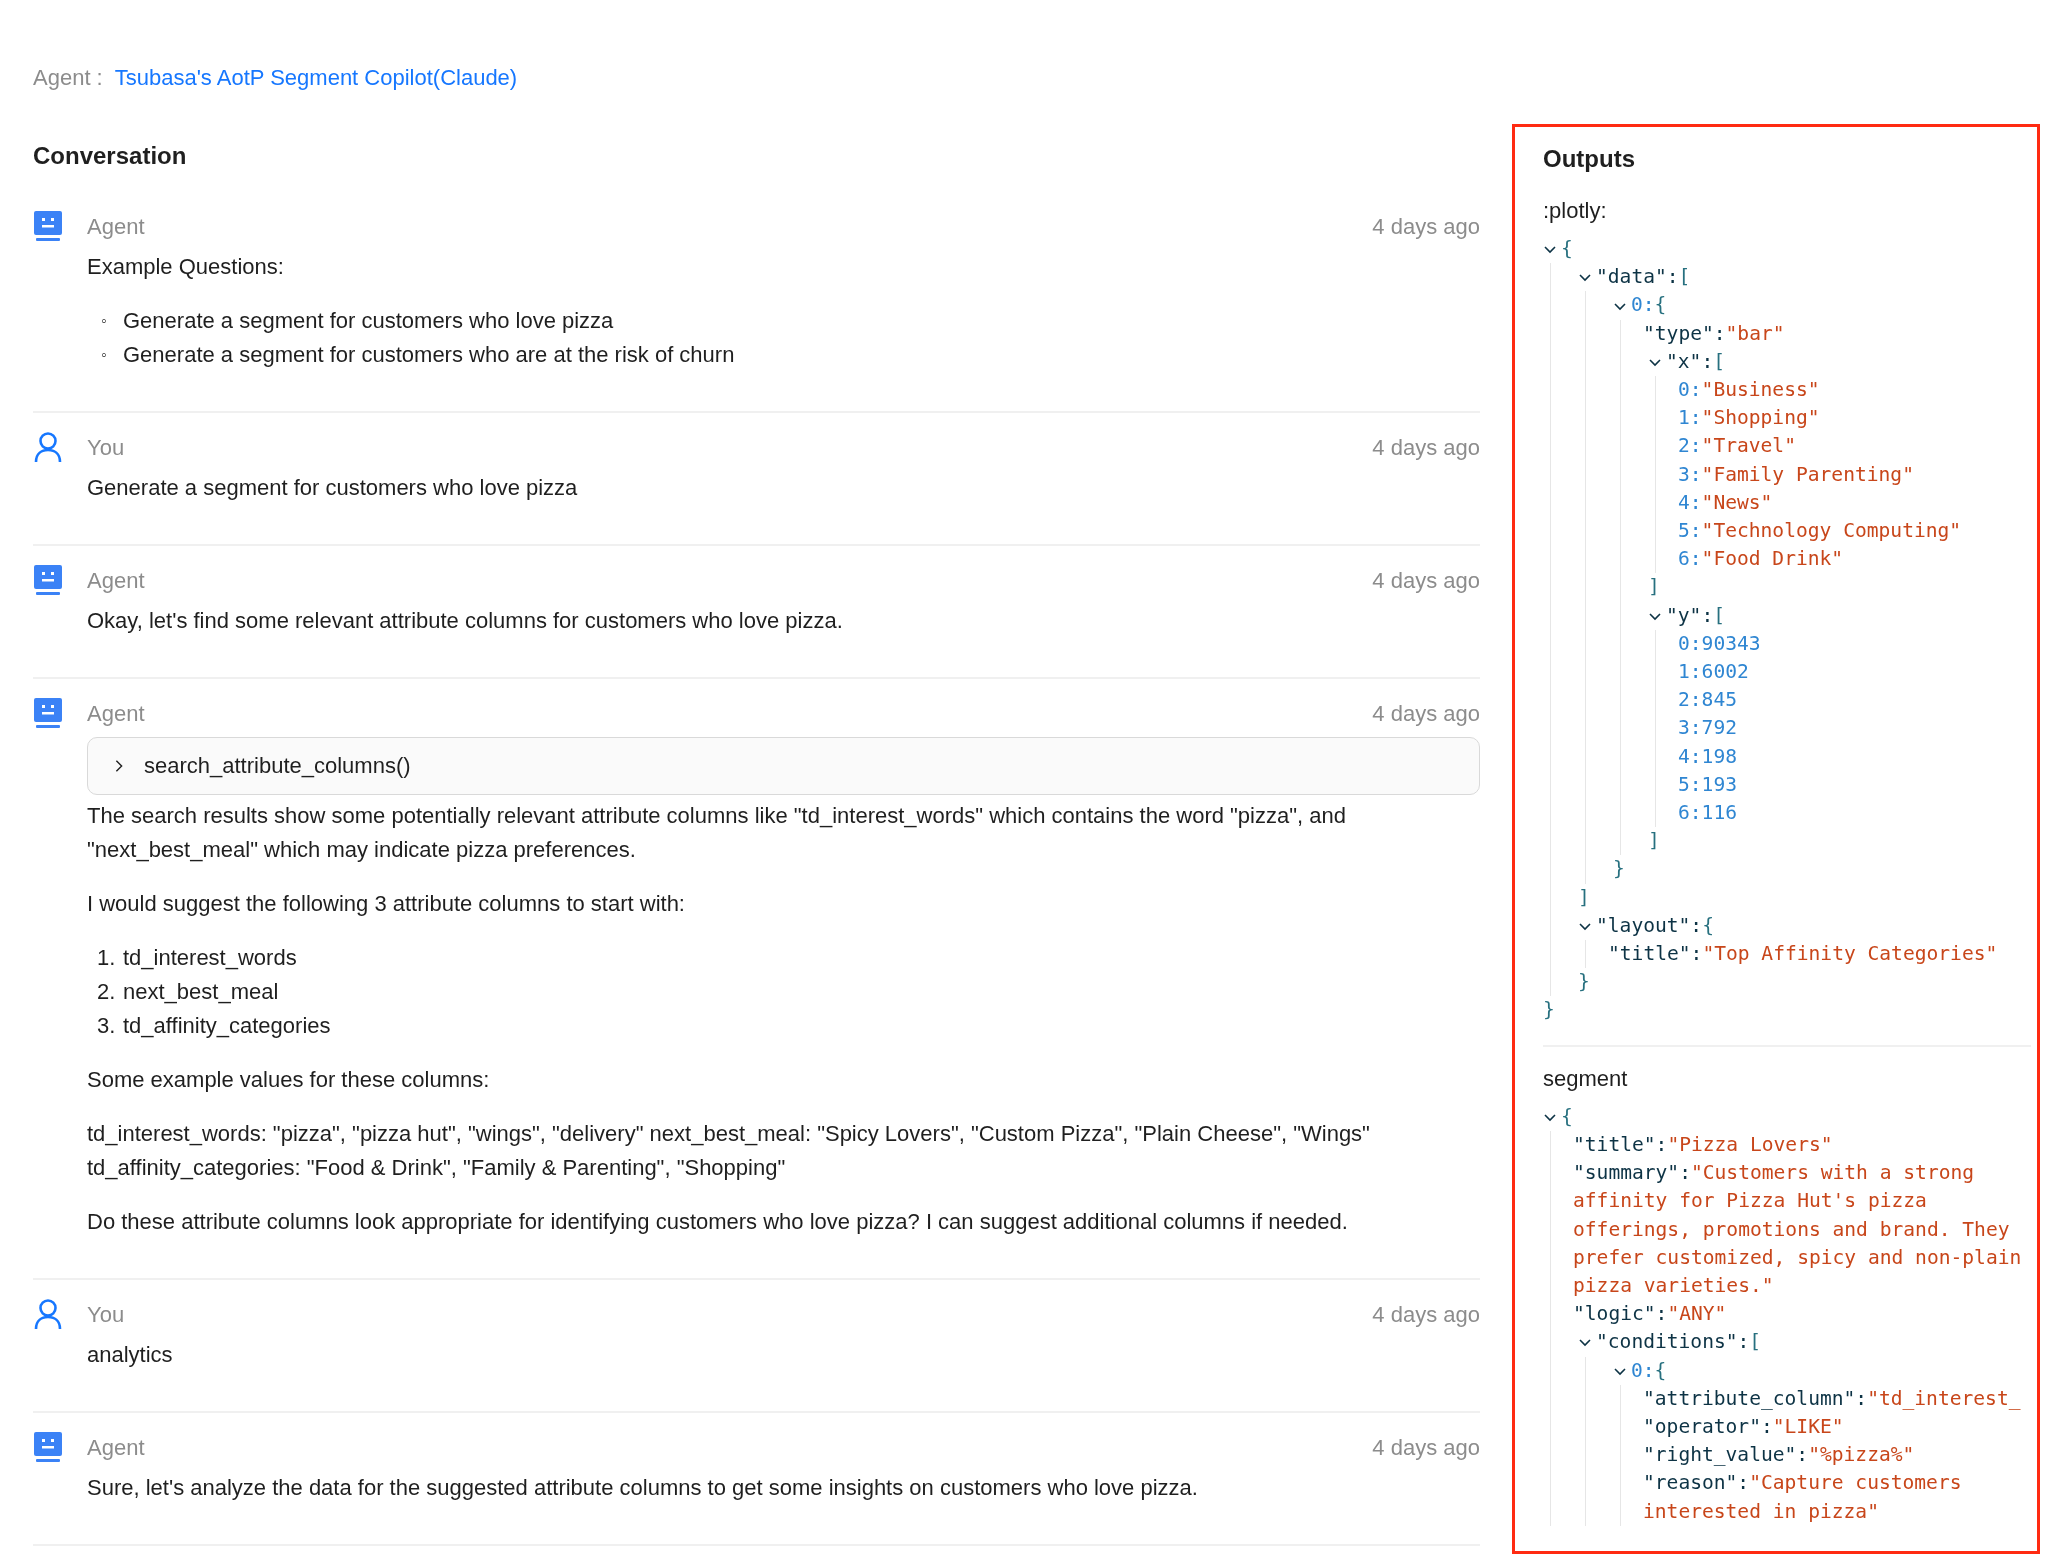 The image size is (2048, 1557). I want to click on message-text: Okay, let's find some relevant attribute columns for customers who love pizza., so click(465, 621).